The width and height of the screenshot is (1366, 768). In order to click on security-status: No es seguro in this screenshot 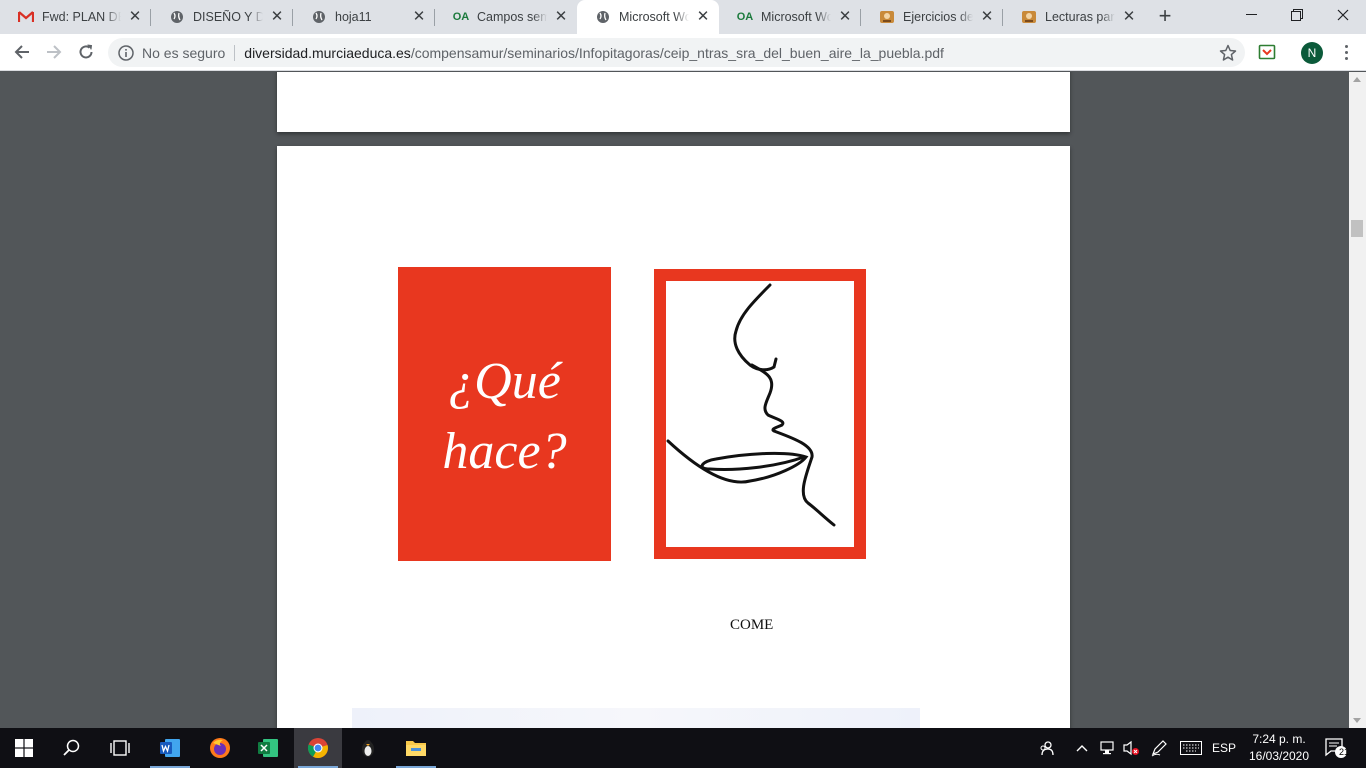, I will do `click(184, 52)`.